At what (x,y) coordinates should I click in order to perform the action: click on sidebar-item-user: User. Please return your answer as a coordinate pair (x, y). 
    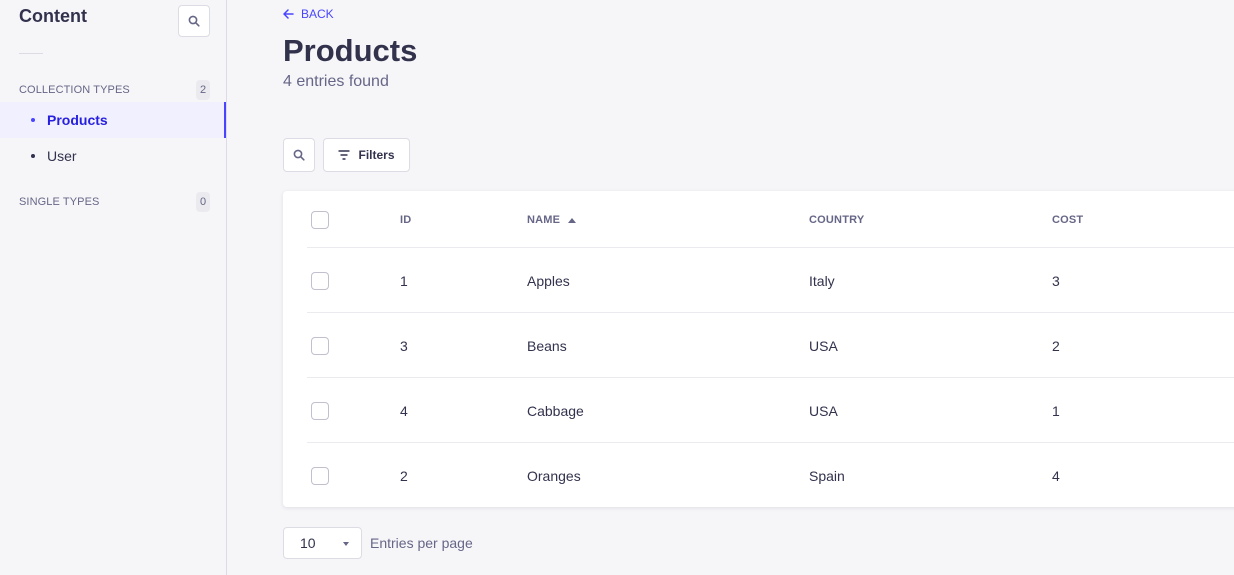
    Looking at the image, I should click on (113, 156).